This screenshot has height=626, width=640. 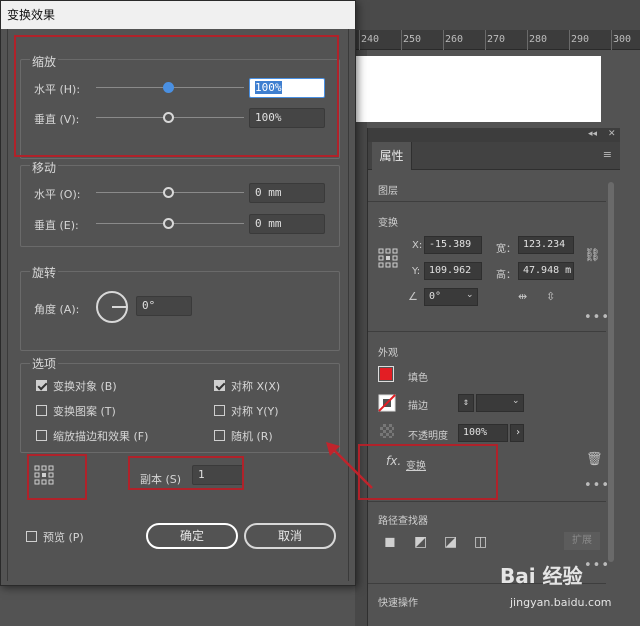 I want to click on transform-patterns-checkbox, so click(x=41, y=410).